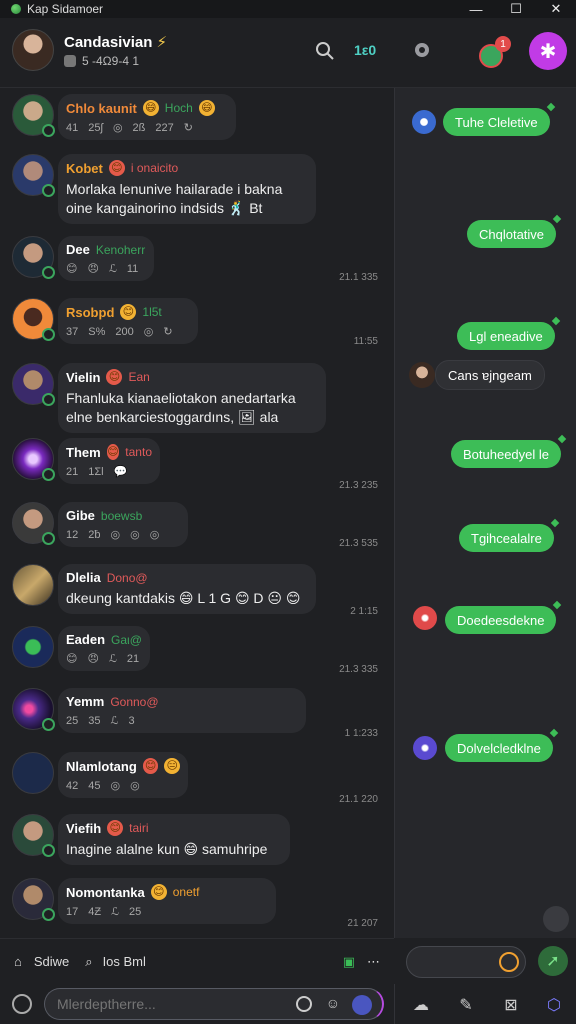 This screenshot has height=1024, width=576. What do you see at coordinates (304, 1004) in the screenshot?
I see `record-icon` at bounding box center [304, 1004].